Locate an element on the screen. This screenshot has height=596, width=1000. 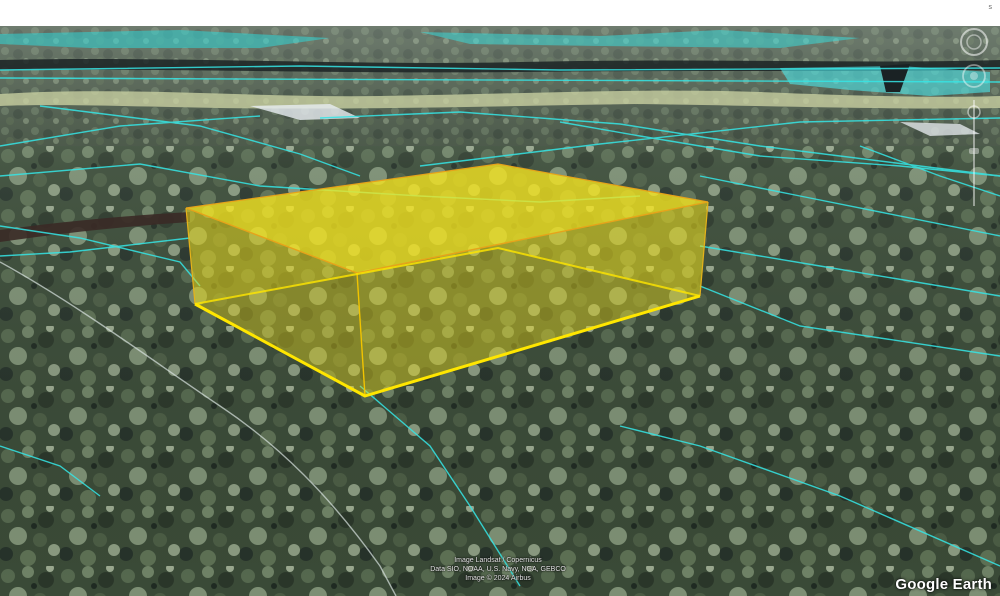
attribution-line-2: Data SIO, NOAA, U.S. Navy, NGA, GEBCO is located at coordinates (498, 569).